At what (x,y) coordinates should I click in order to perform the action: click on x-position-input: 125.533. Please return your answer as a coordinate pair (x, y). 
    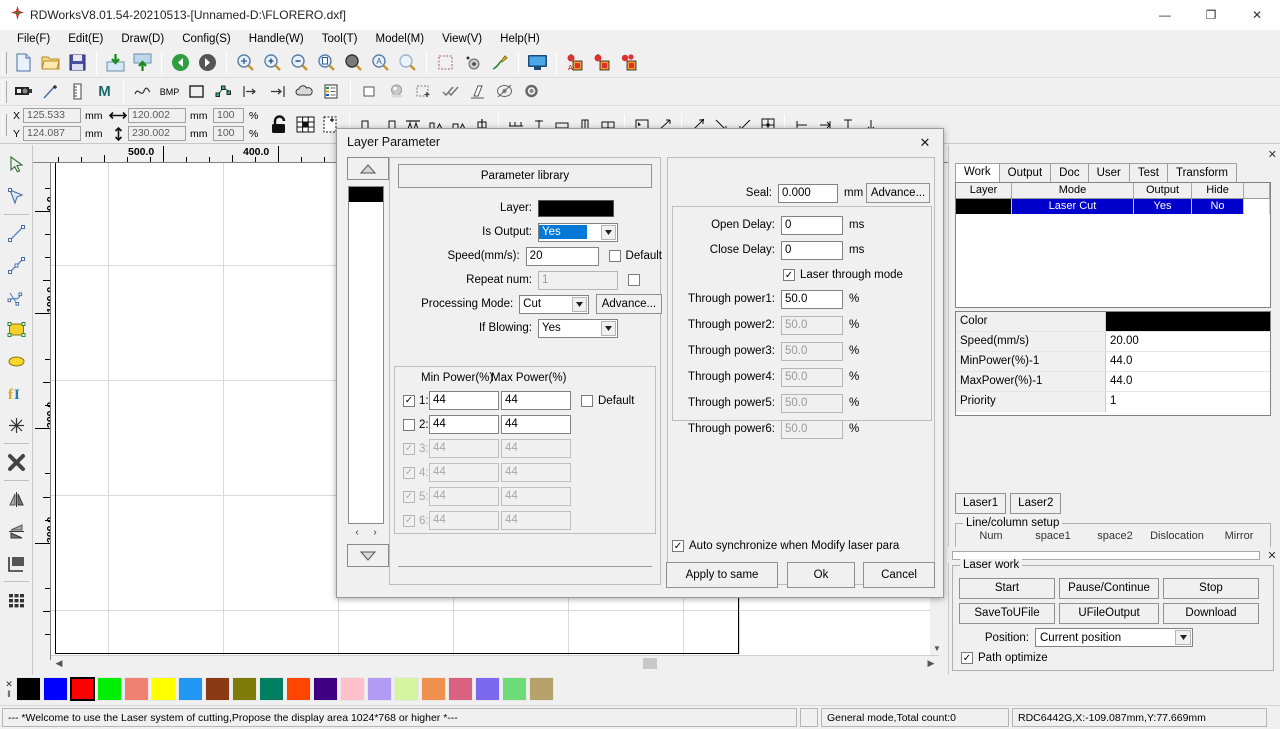
    Looking at the image, I should click on (52, 115).